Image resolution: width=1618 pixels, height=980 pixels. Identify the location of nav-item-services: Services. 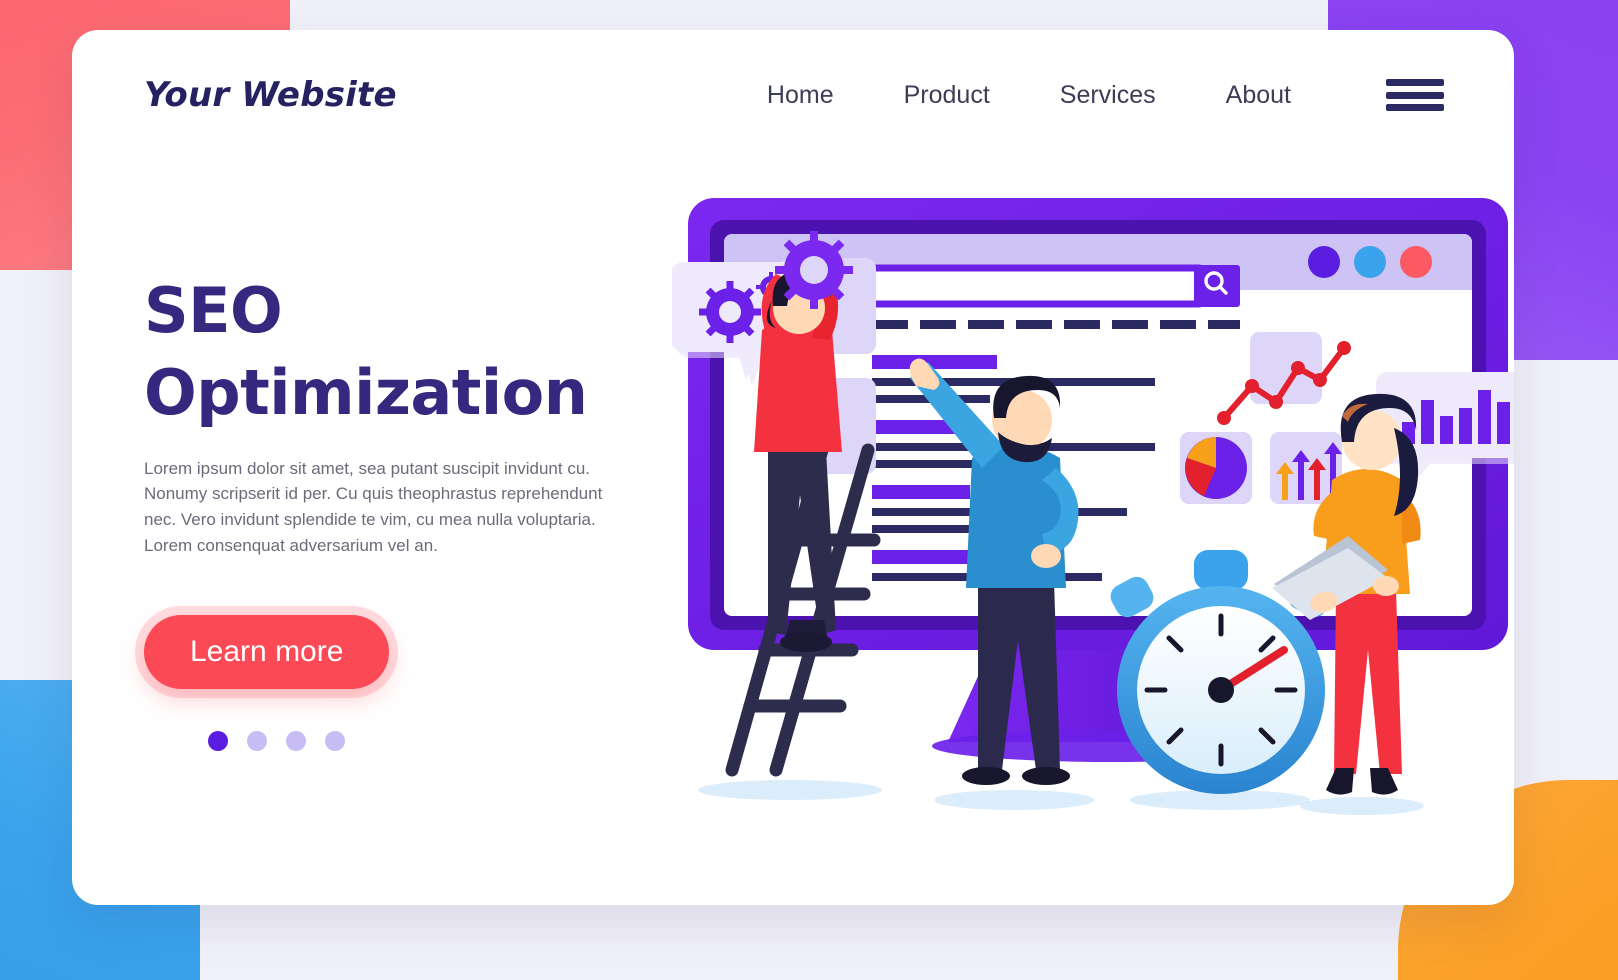
(1108, 95).